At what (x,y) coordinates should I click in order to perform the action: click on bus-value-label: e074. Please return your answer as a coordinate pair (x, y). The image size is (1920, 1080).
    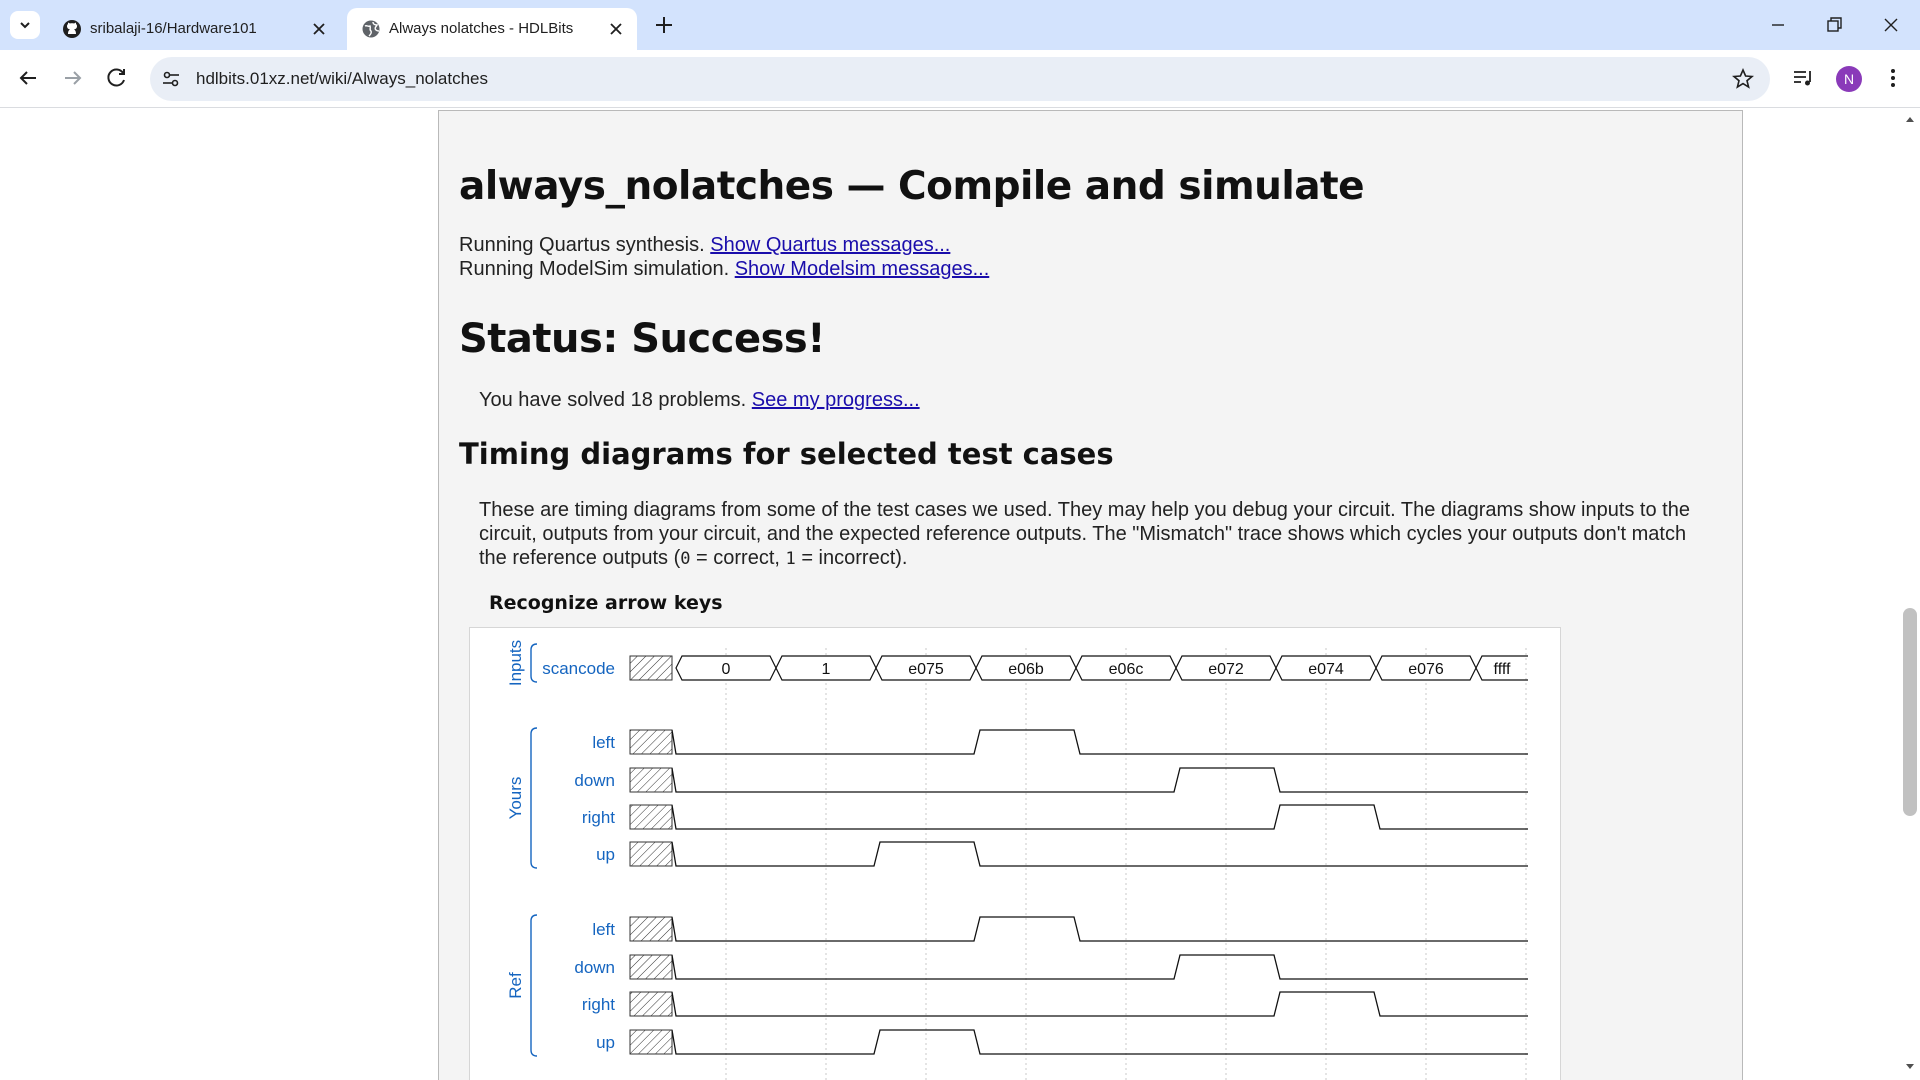
    Looking at the image, I should click on (1326, 669).